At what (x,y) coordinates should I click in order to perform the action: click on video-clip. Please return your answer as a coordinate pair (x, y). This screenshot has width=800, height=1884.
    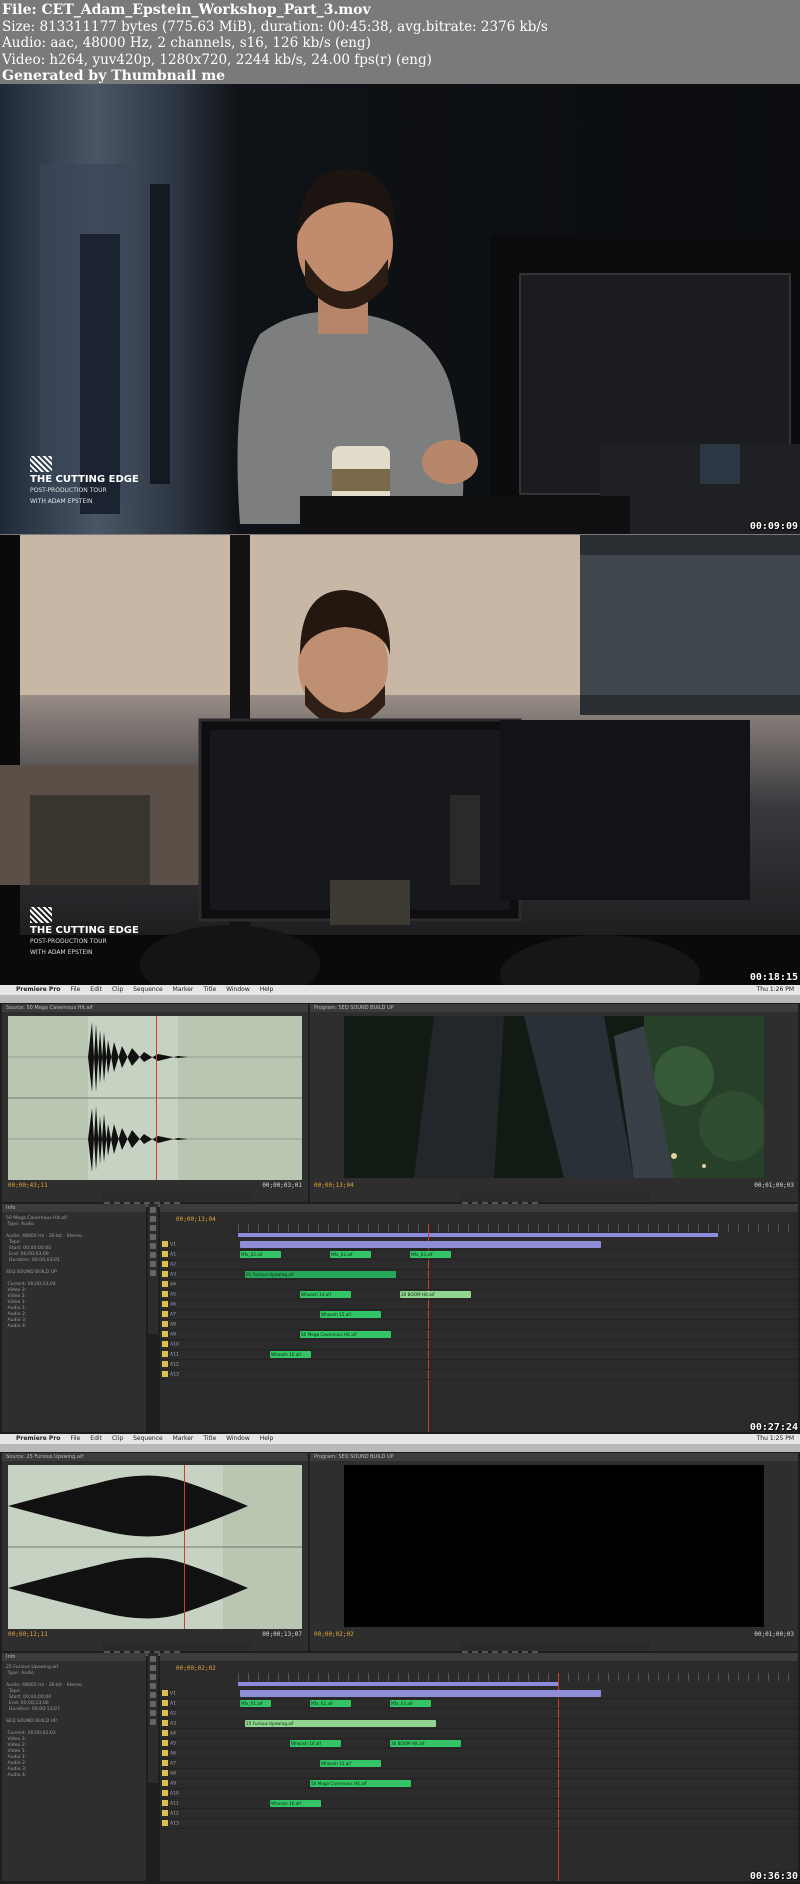
    Looking at the image, I should click on (420, 1693).